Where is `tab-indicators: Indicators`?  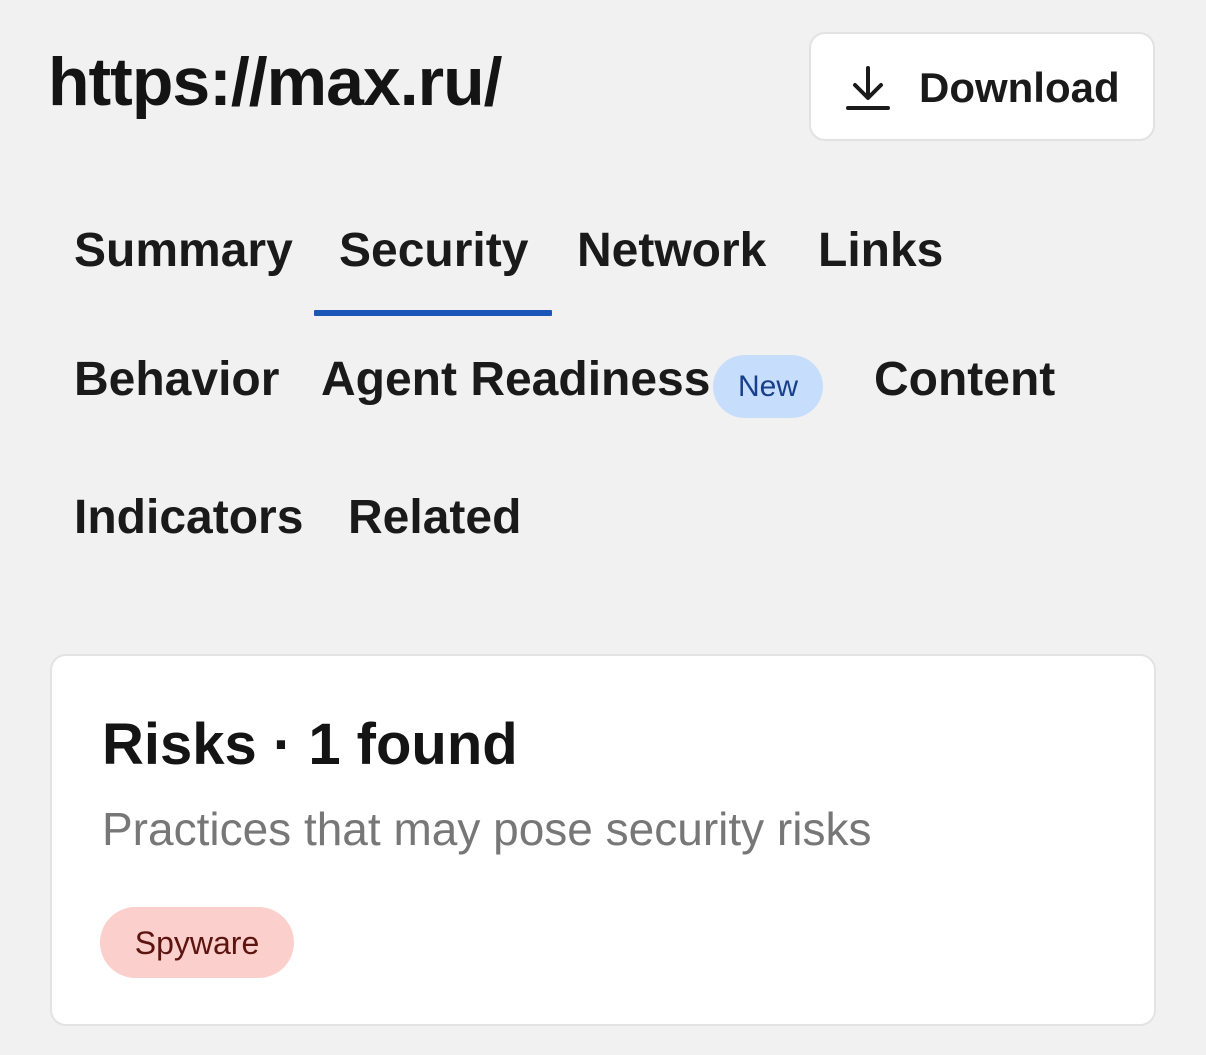 tab-indicators: Indicators is located at coordinates (188, 518).